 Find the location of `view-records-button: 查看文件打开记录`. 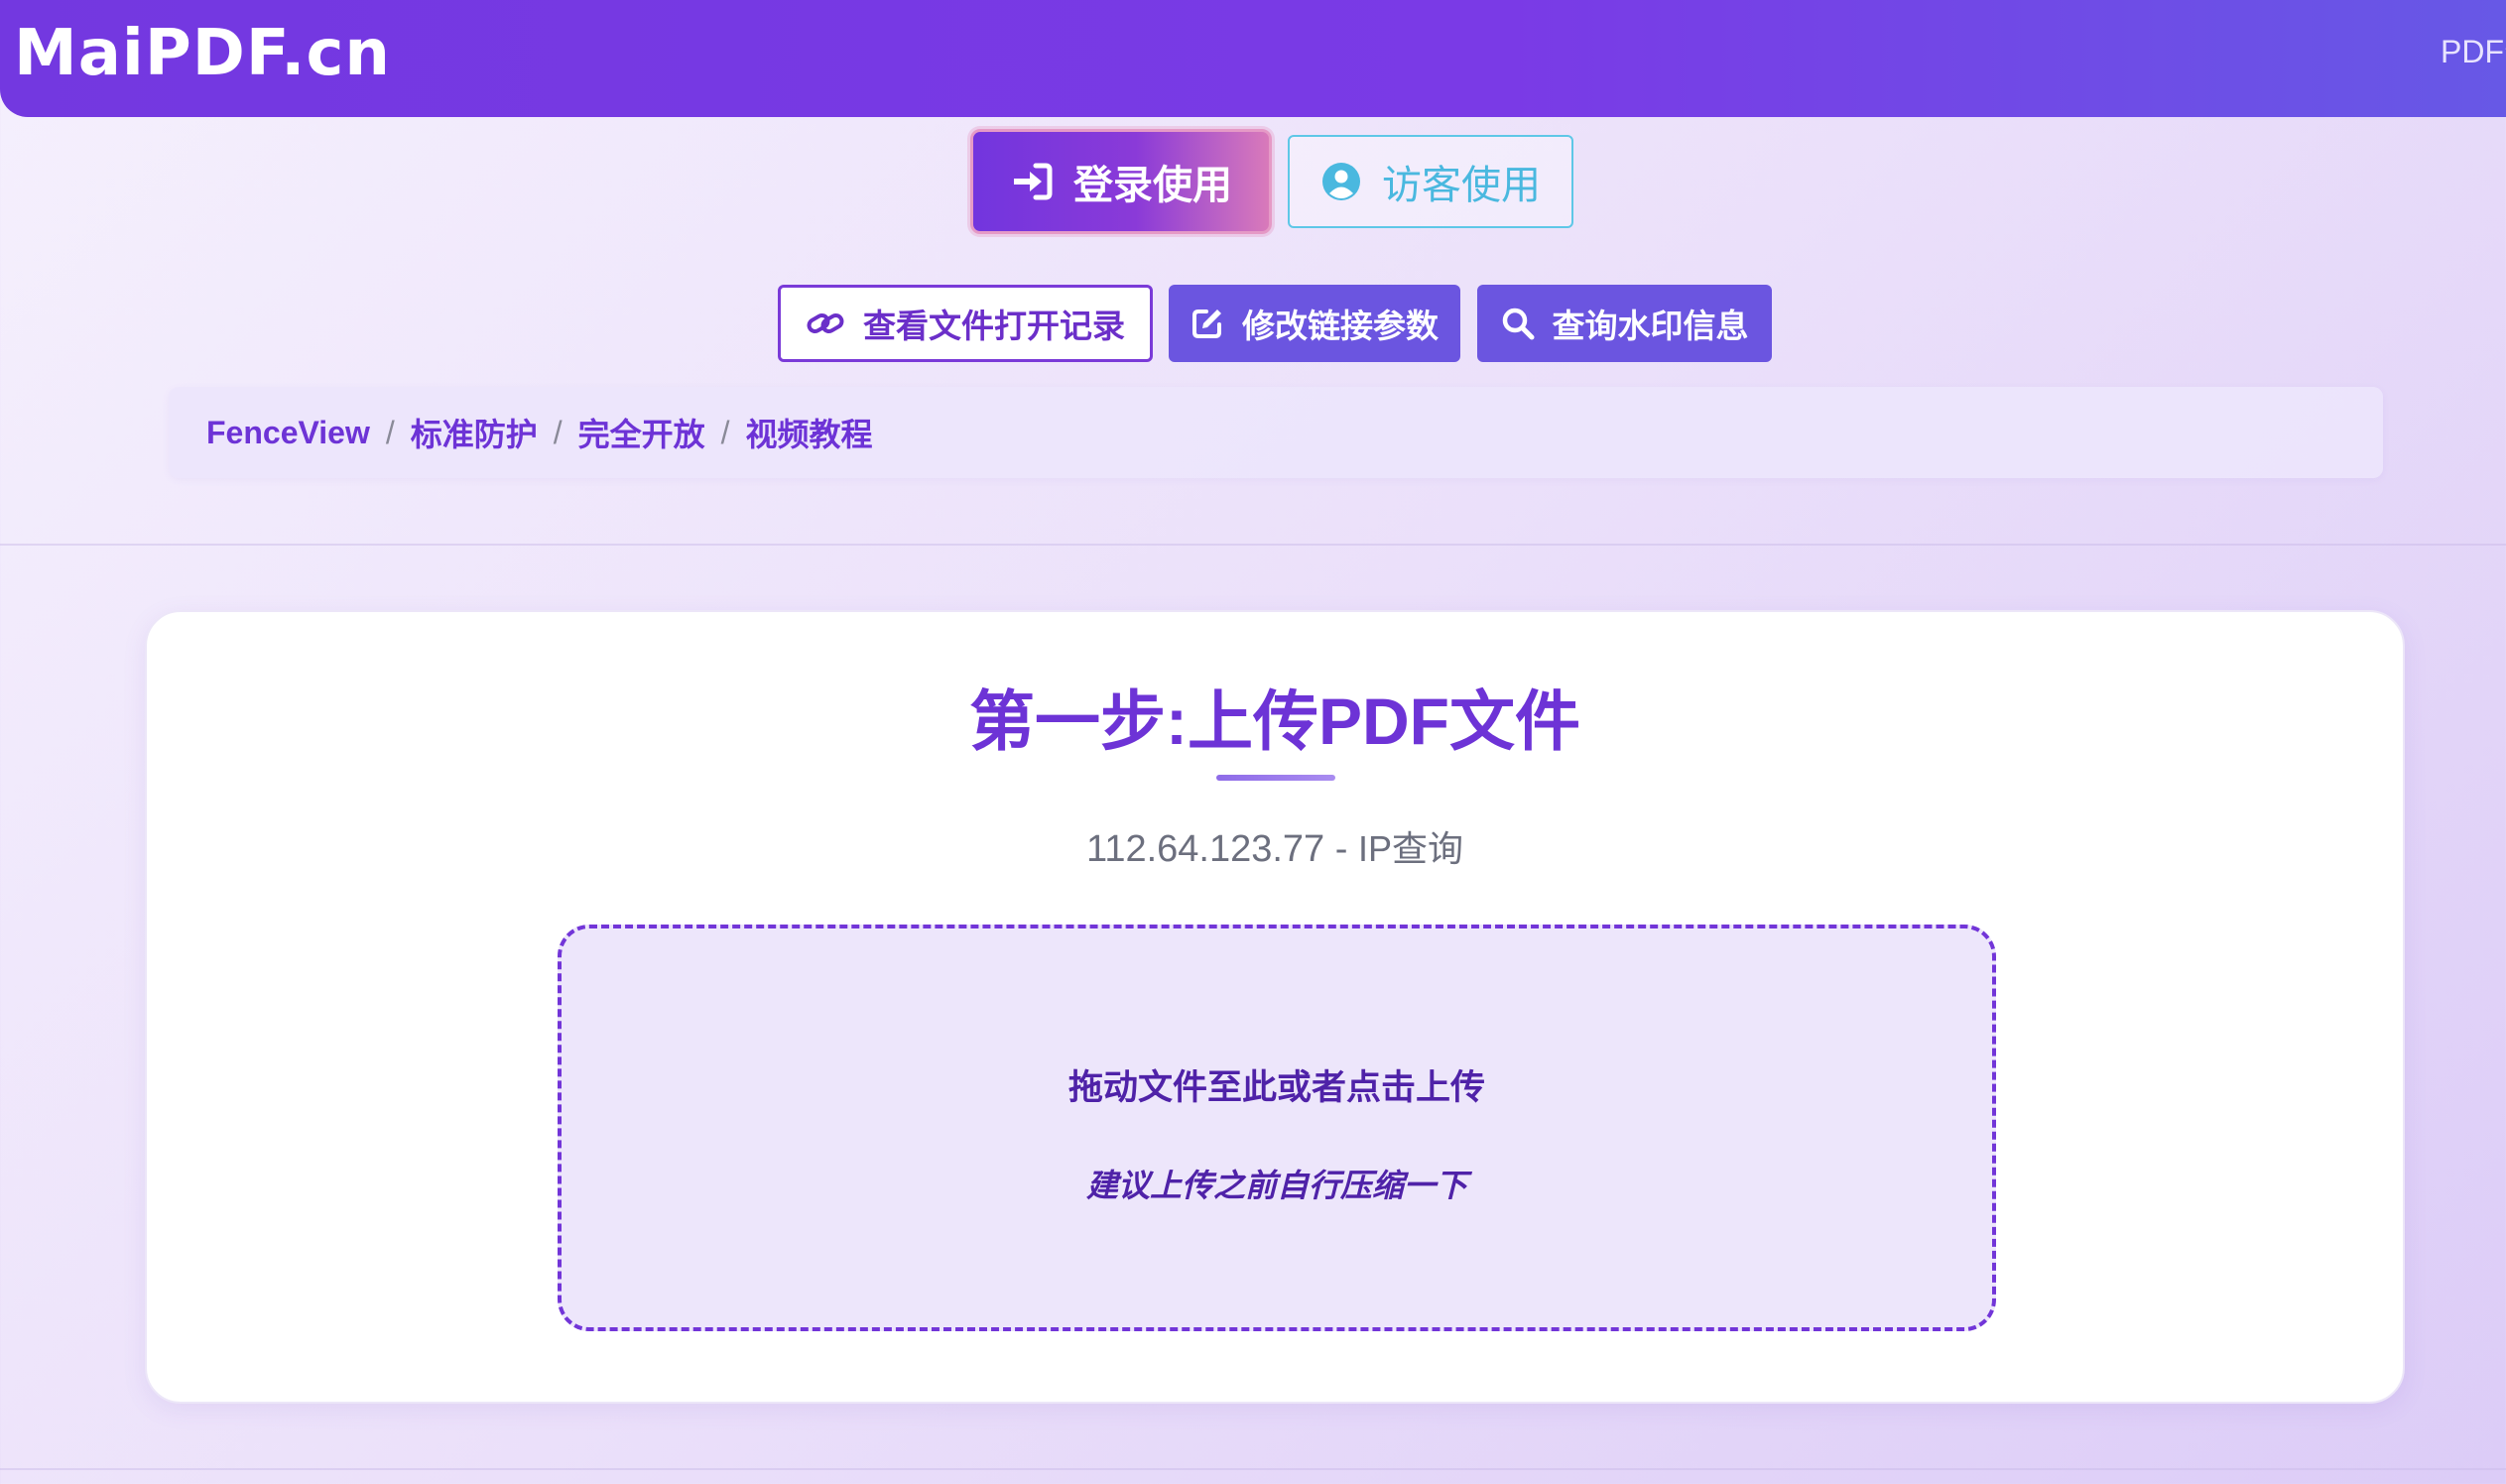

view-records-button: 查看文件打开记录 is located at coordinates (966, 323).